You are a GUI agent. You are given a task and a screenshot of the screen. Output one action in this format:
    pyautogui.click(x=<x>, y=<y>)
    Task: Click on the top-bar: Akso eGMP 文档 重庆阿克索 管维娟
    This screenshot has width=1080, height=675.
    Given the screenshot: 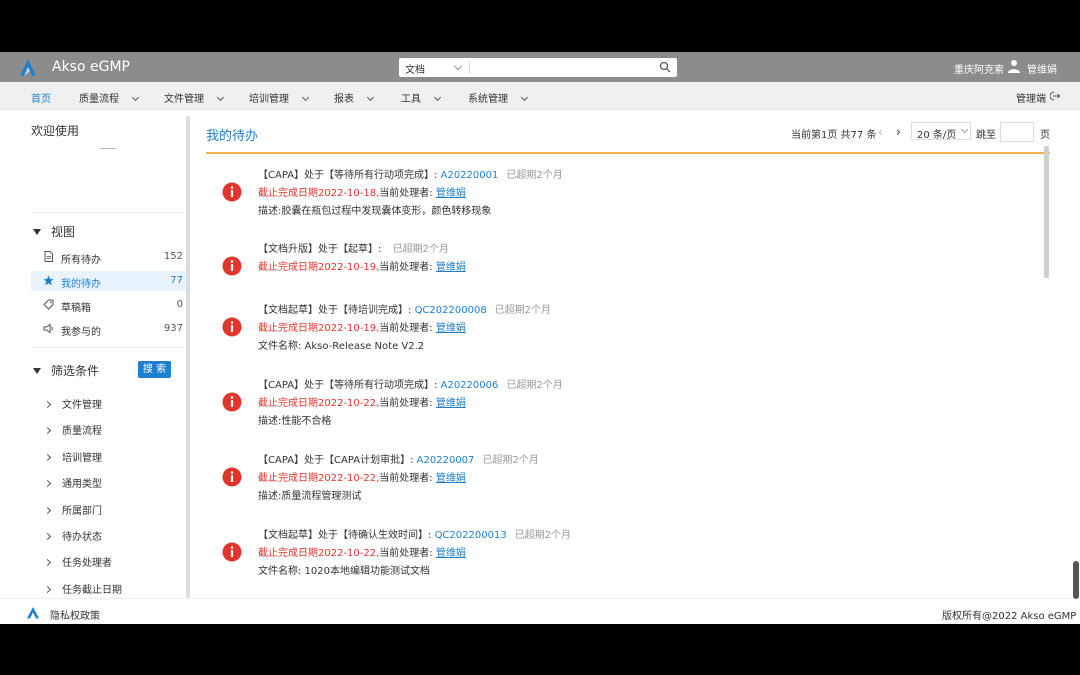 What is the action you would take?
    pyautogui.click(x=540, y=67)
    